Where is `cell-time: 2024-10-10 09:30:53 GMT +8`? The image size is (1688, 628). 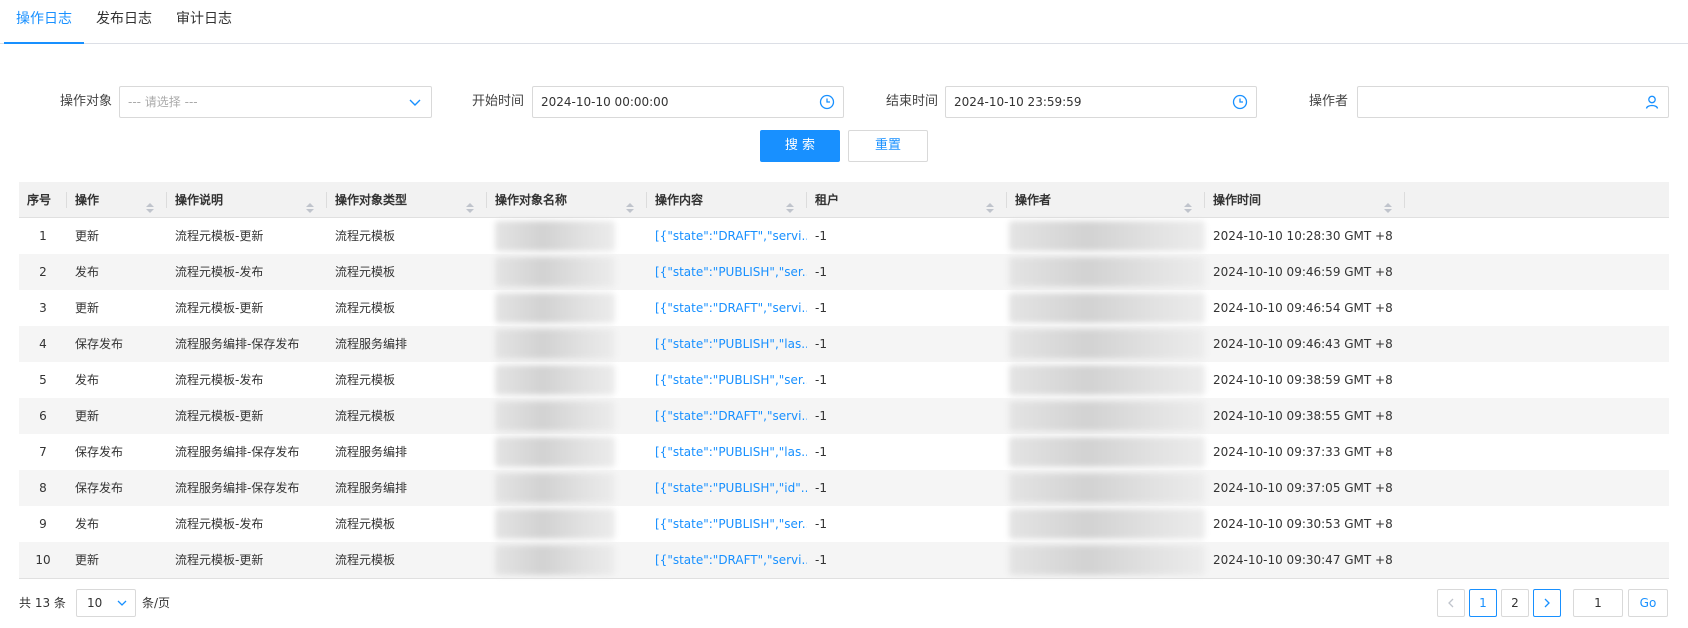
cell-time: 2024-10-10 09:30:53 GMT +8 is located at coordinates (1303, 524).